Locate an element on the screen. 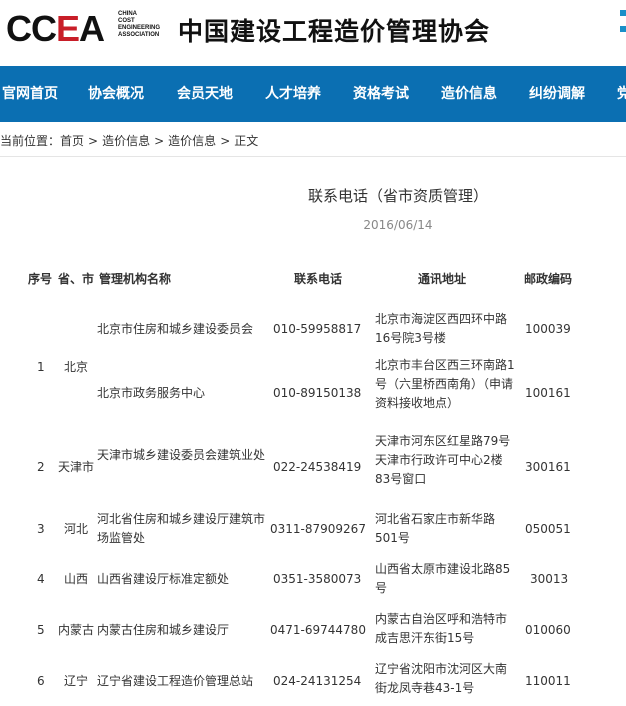 The width and height of the screenshot is (626, 706). row-no: 4 is located at coordinates (41, 579).